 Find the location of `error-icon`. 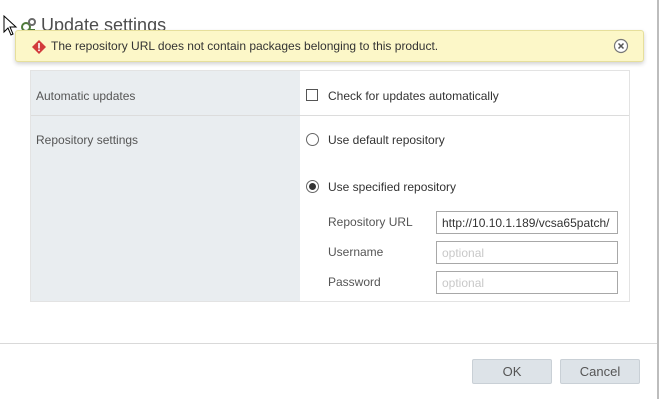

error-icon is located at coordinates (39, 47).